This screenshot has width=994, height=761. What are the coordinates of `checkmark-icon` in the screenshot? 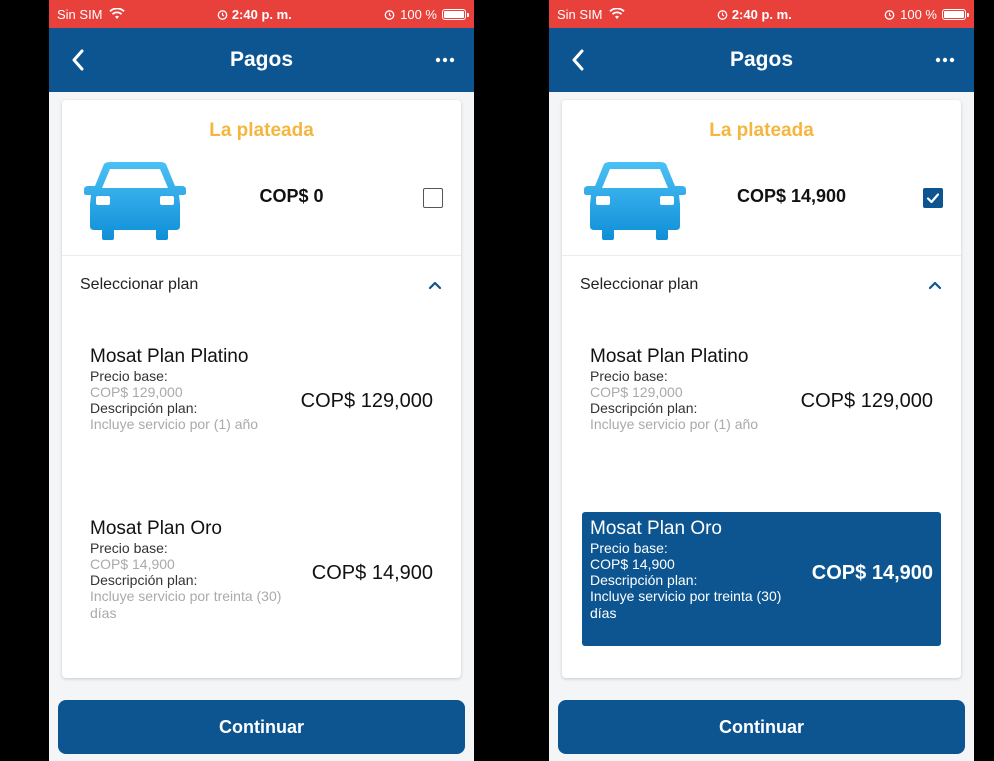 It's located at (933, 198).